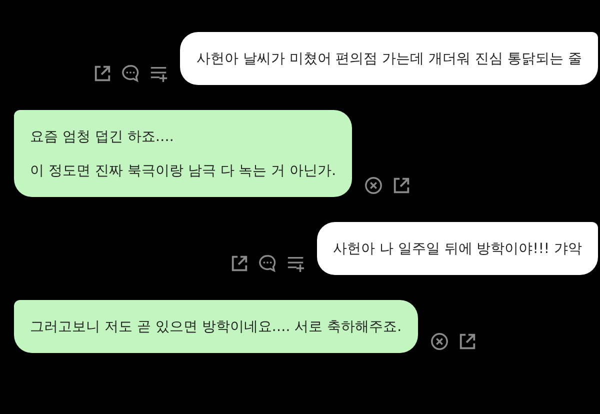 The image size is (600, 414). Describe the element at coordinates (216, 326) in the screenshot. I see `message-bubble: 그러고보니 저도 곧 있으면 방학이네요…. 서로 축하해주죠.` at that location.